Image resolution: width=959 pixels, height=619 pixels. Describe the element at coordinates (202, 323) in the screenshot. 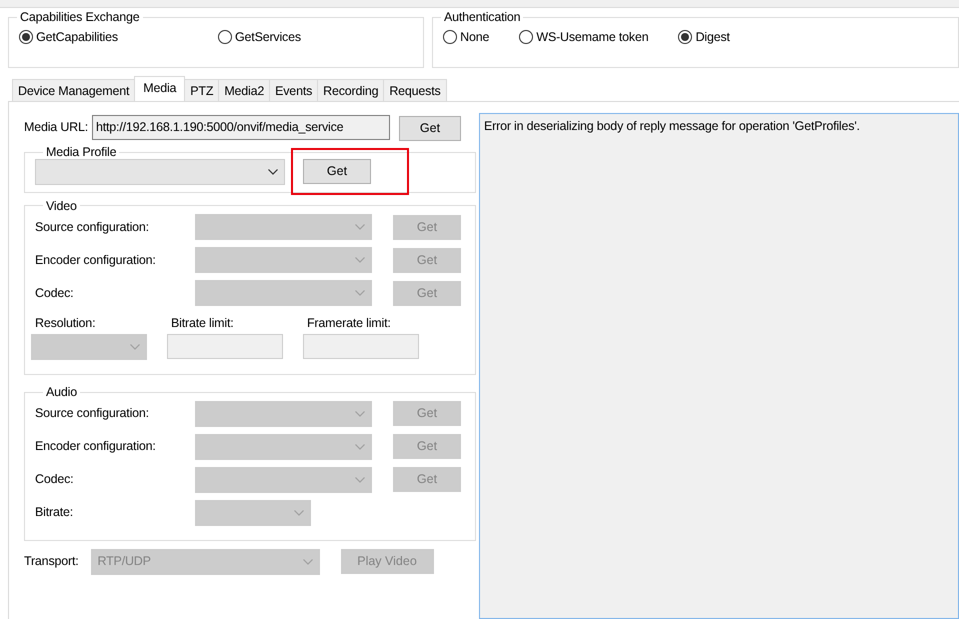

I see `field-label: Bitrate limit:` at that location.